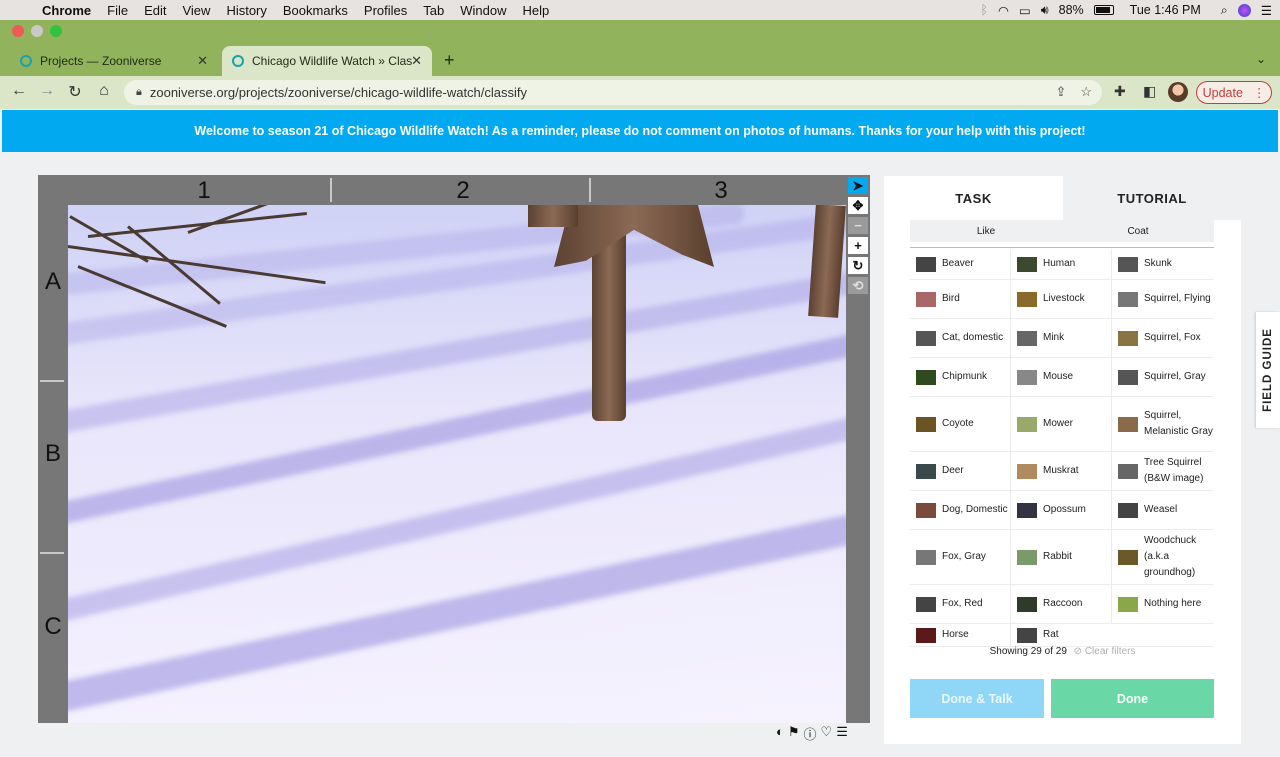 The width and height of the screenshot is (1280, 757). I want to click on species-choice: Fox, Red, so click(960, 604).